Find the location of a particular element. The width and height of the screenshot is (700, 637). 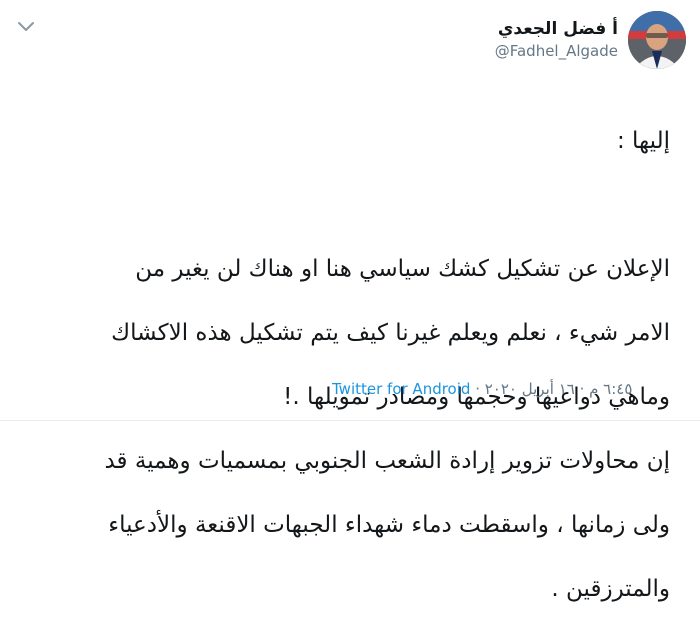

author-names: أ فضل الجعدي @Fadhel_Algade is located at coordinates (556, 40).